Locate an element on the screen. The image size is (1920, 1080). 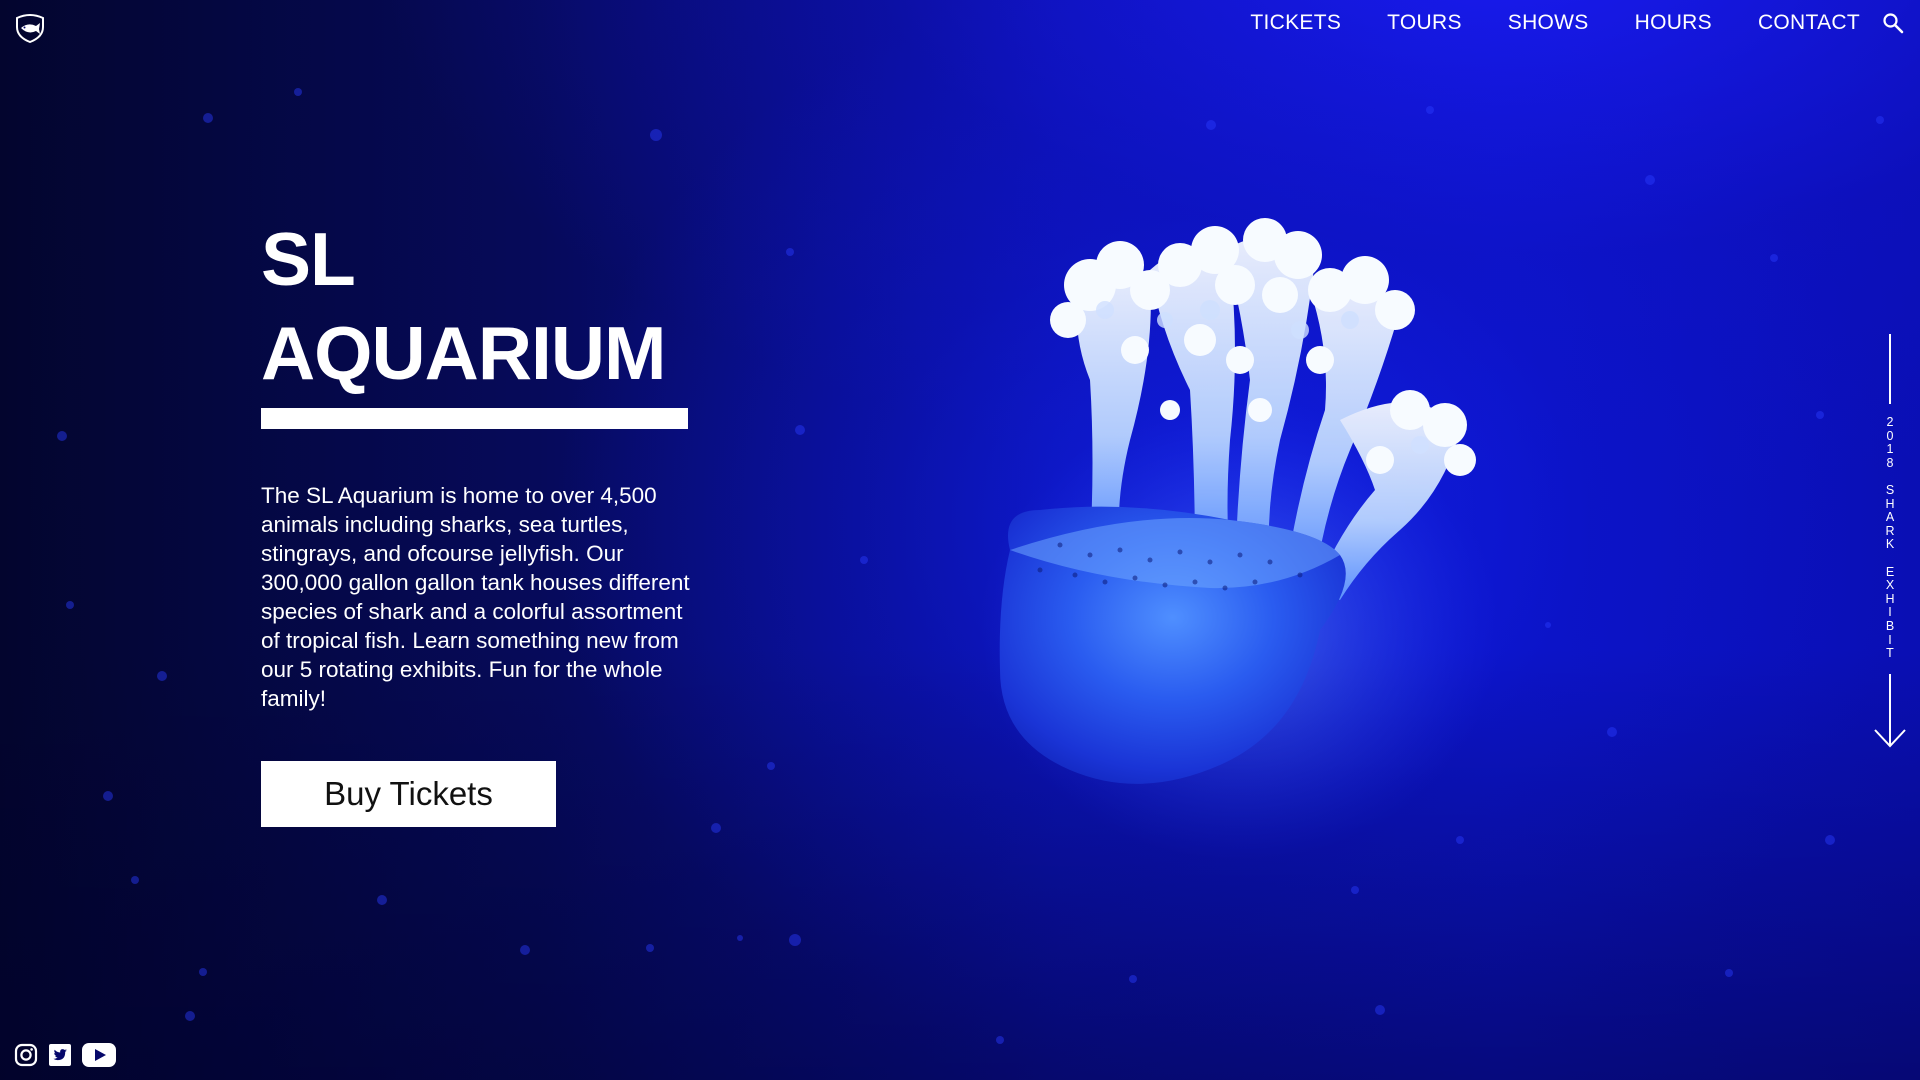
social-links is located at coordinates (65, 1055).